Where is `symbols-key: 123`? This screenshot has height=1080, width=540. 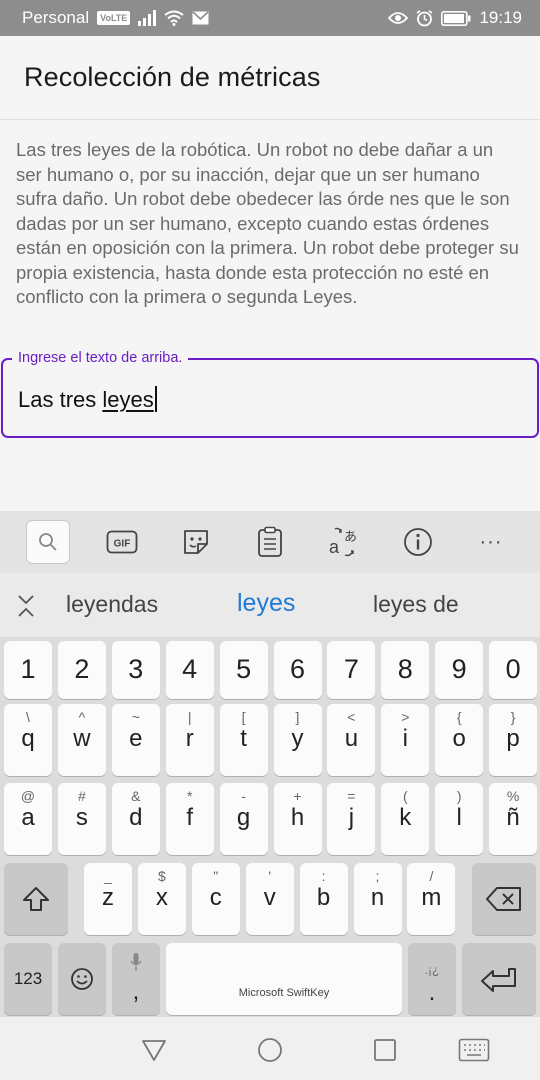
symbols-key: 123 is located at coordinates (28, 979).